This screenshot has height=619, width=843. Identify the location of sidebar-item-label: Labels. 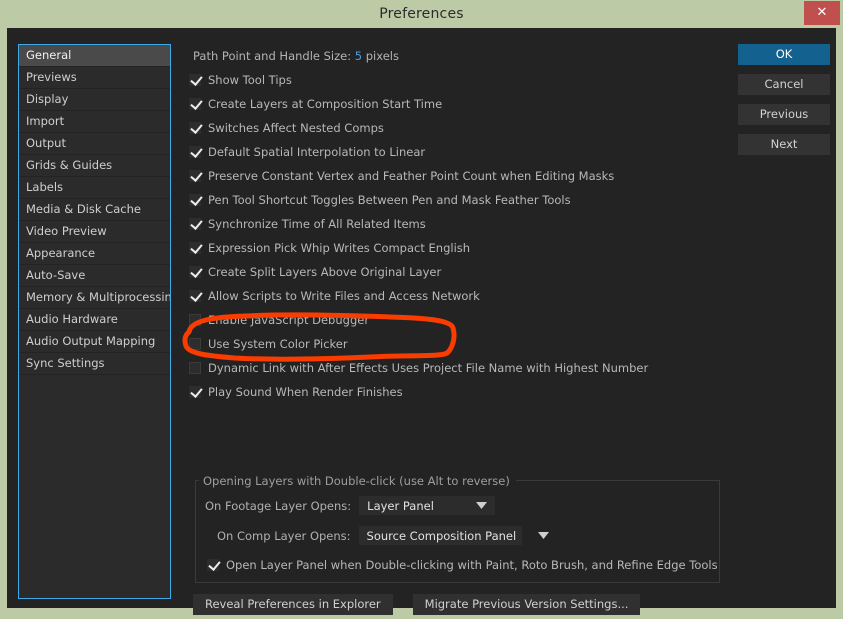
(45, 187).